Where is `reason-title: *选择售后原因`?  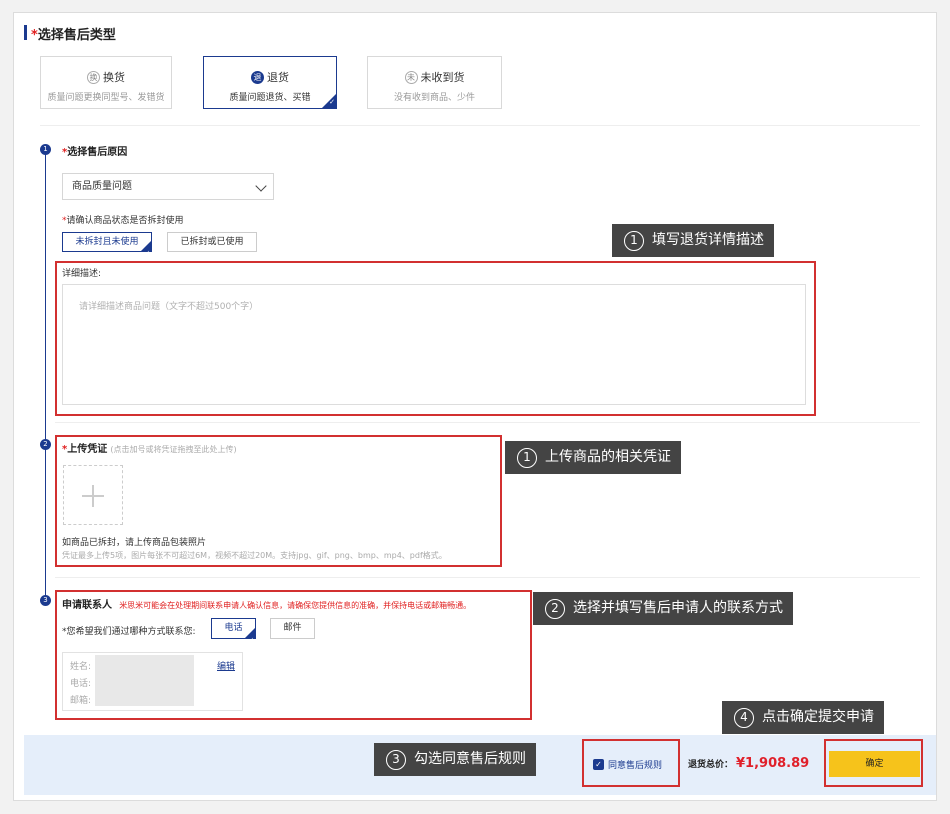
reason-title: *选择售后原因 is located at coordinates (95, 152).